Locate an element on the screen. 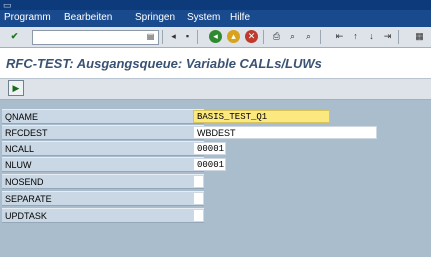  updtask-field is located at coordinates (198, 215).